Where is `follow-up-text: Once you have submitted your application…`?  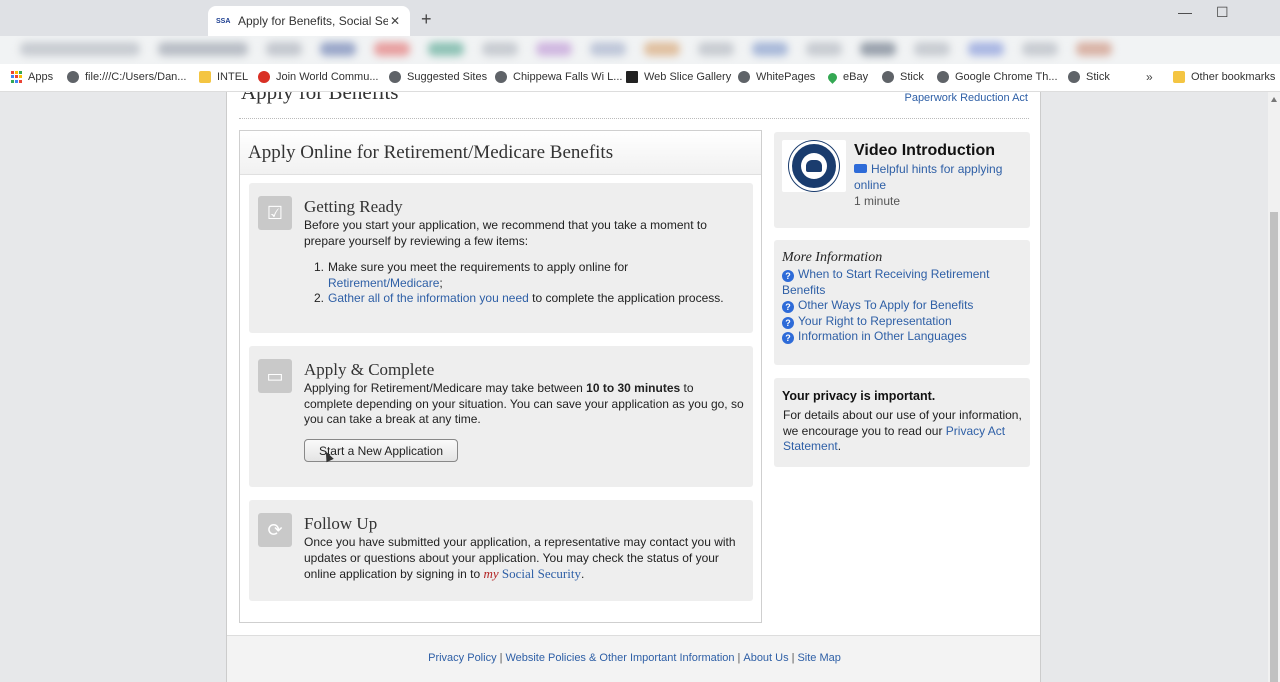 follow-up-text: Once you have submitted your application… is located at coordinates (524, 559).